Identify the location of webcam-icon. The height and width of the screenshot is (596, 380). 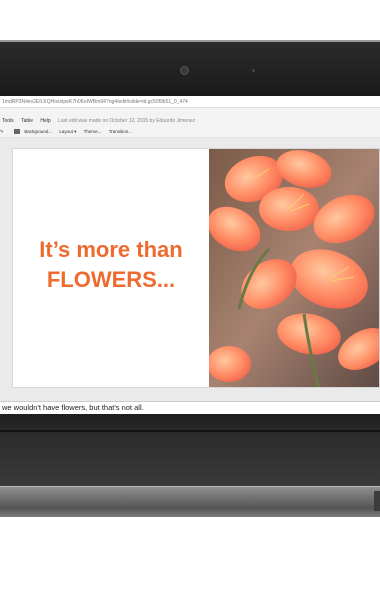
(184, 70).